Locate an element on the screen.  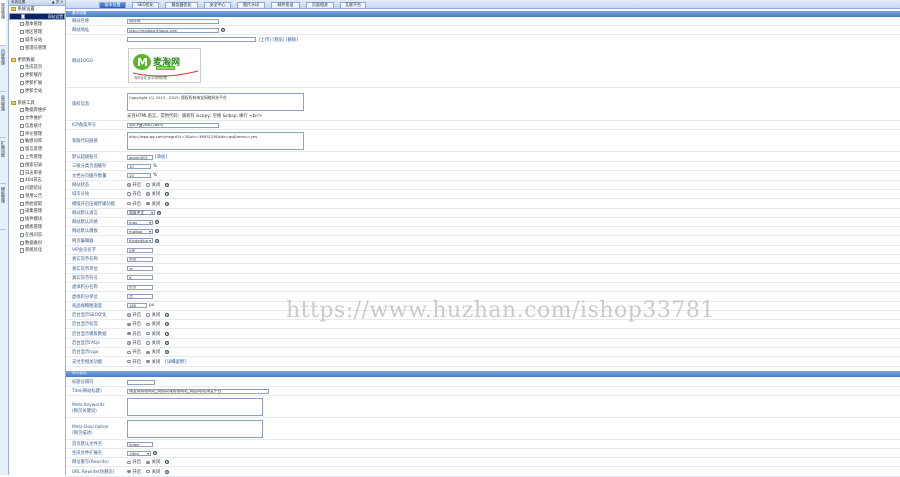
side-tab-0: 常规管理 is located at coordinates (3, 23).